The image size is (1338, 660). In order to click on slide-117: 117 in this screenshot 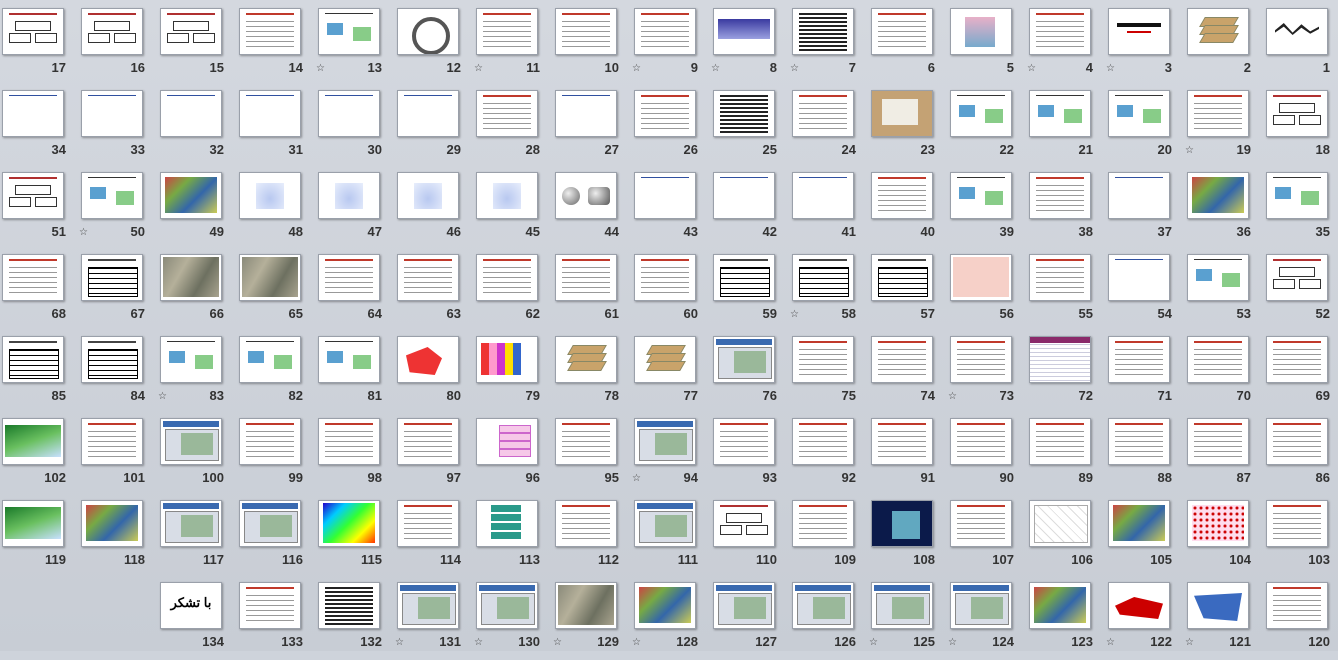, I will do `click(194, 539)`.